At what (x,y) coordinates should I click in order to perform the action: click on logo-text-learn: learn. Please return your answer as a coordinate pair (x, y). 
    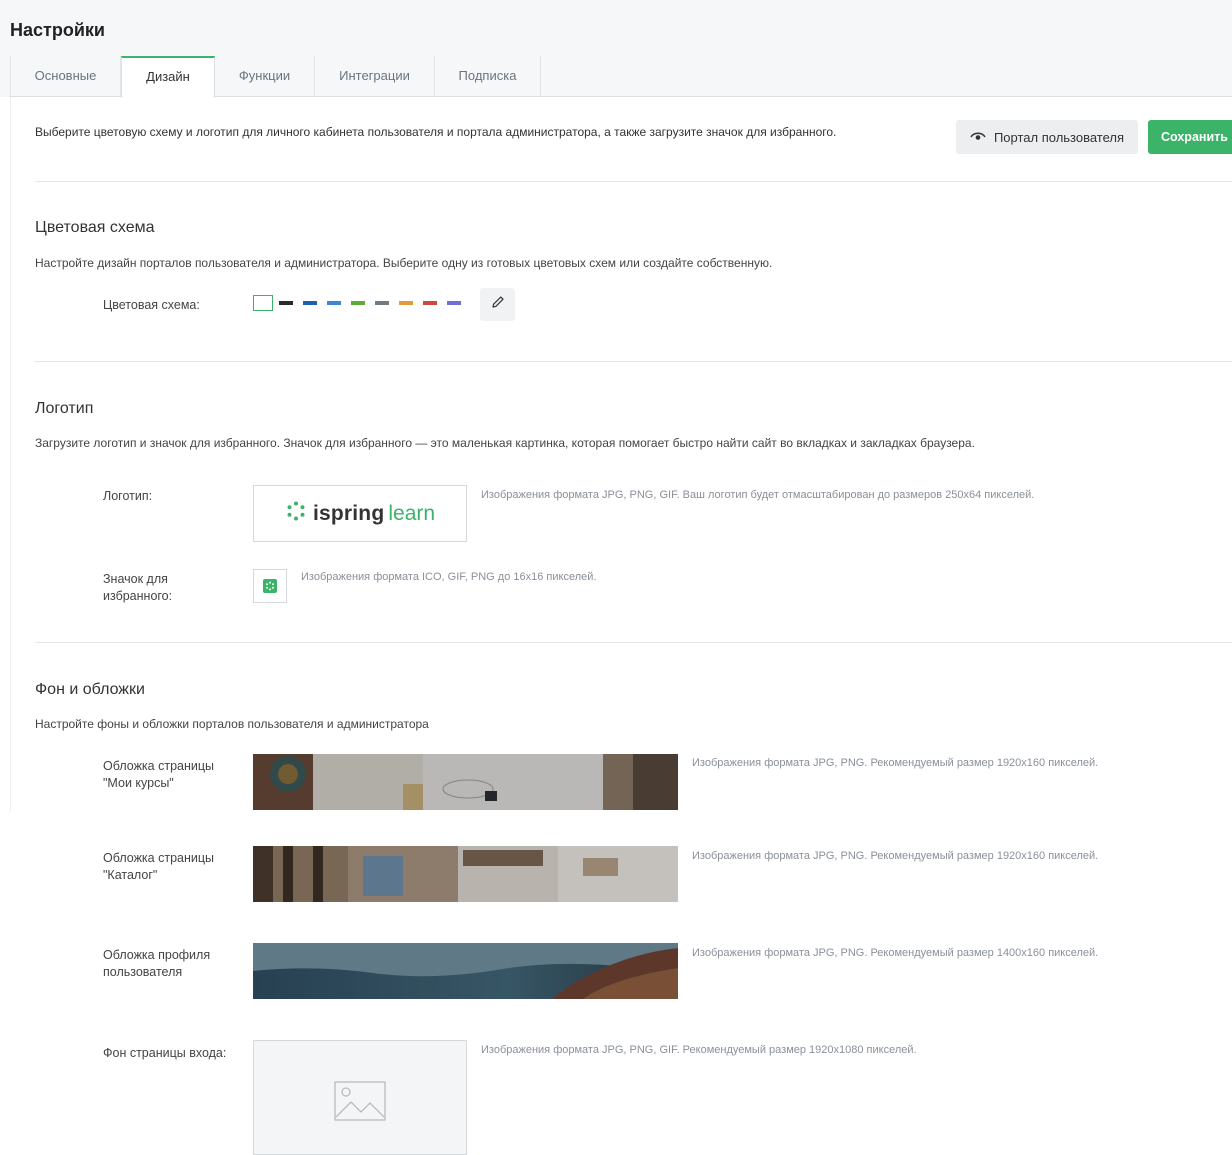
    Looking at the image, I should click on (412, 513).